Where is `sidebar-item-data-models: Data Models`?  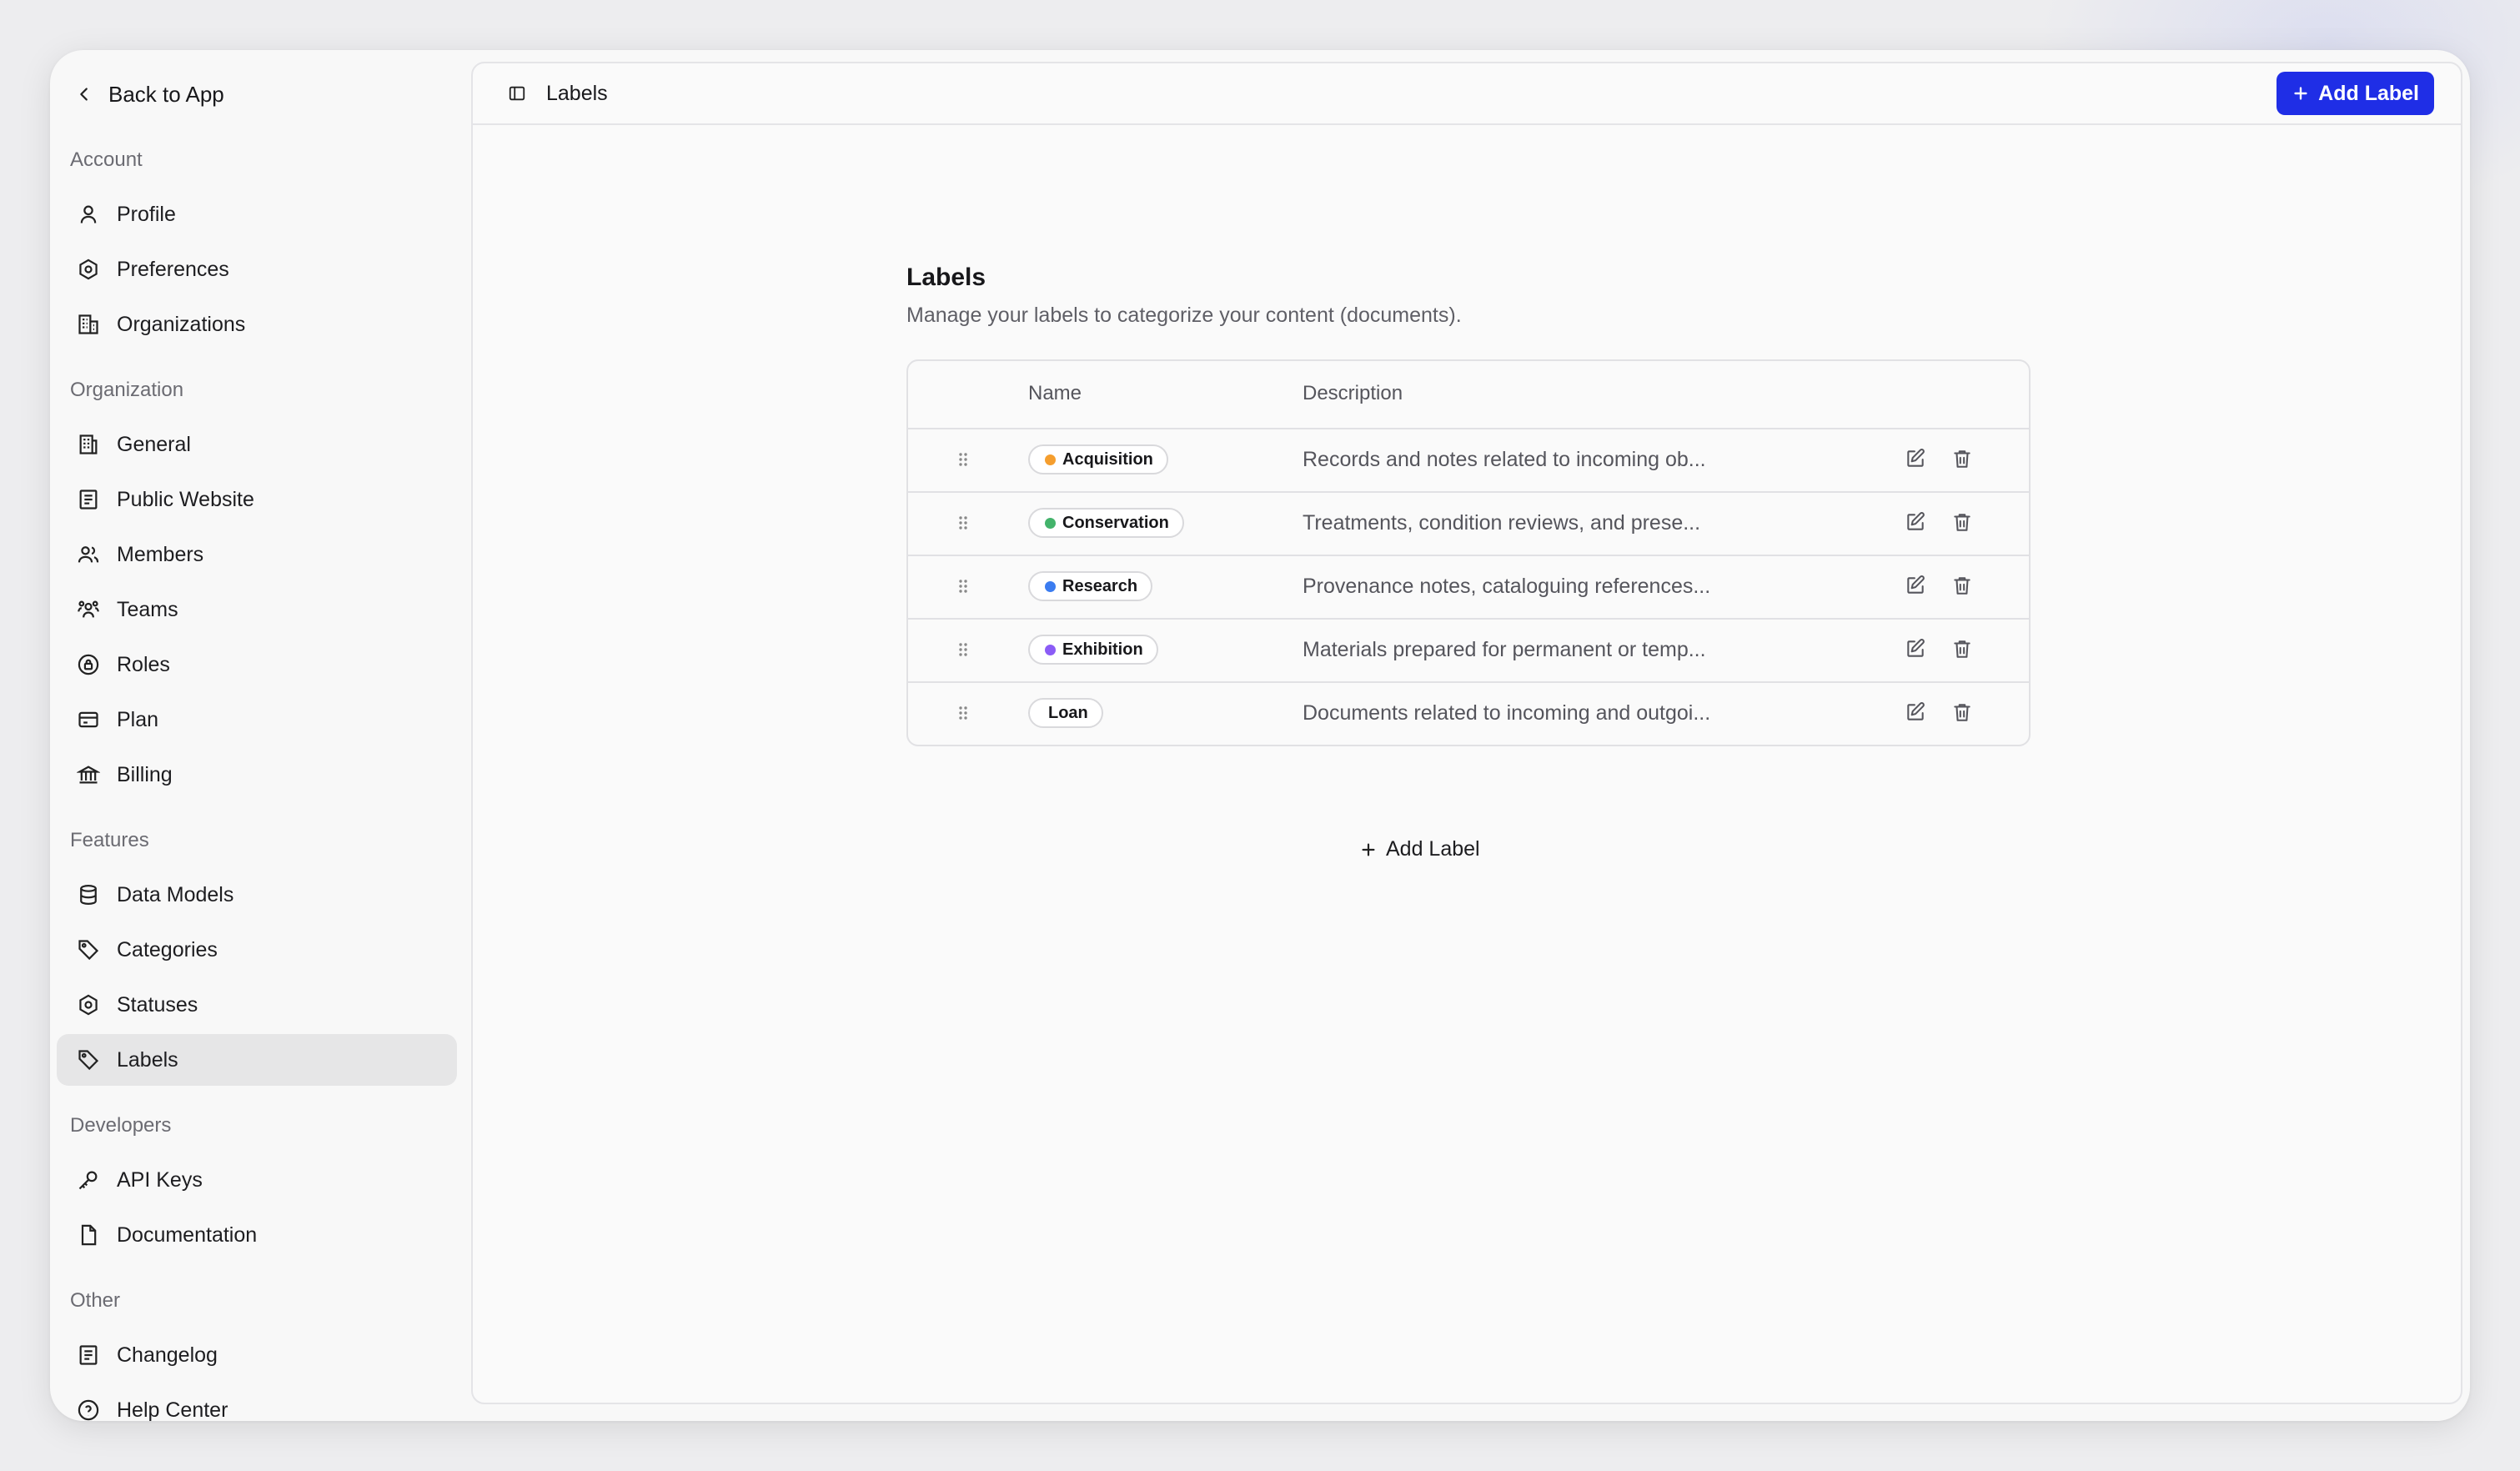
sidebar-item-data-models: Data Models is located at coordinates (257, 895).